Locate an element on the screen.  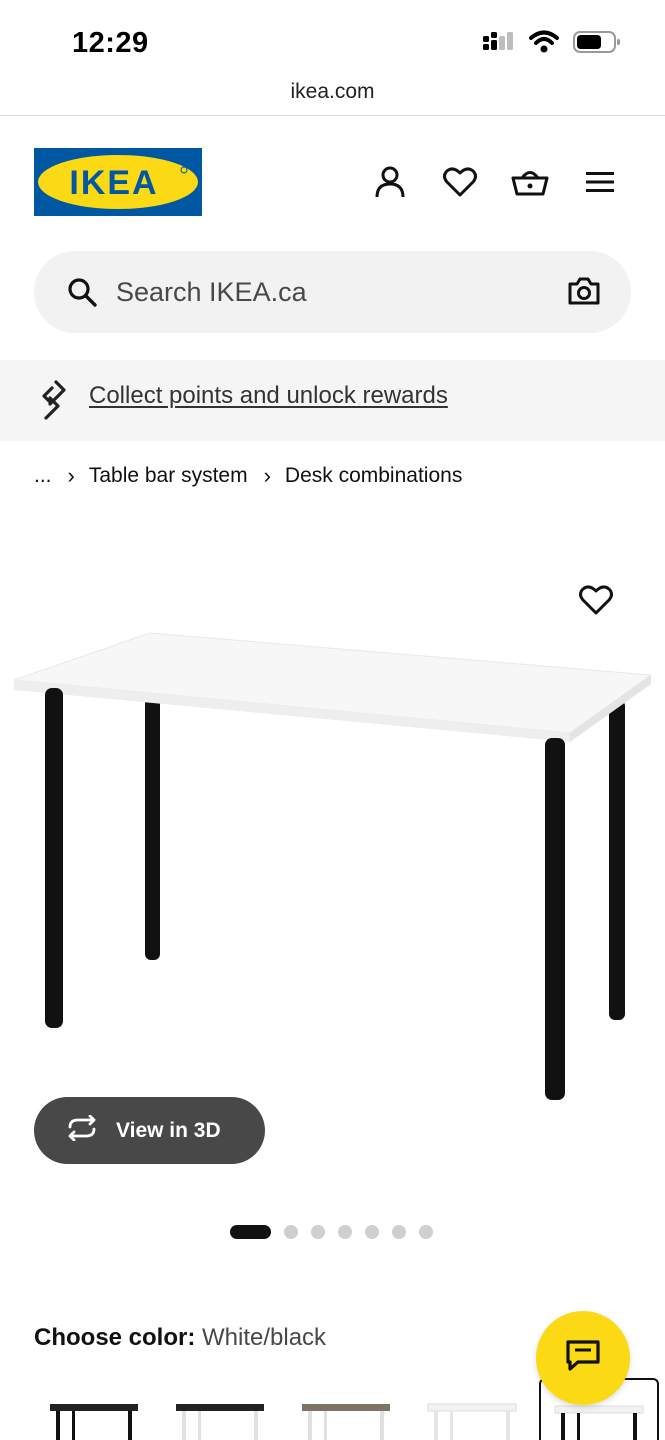
rewards-icon is located at coordinates (54, 402).